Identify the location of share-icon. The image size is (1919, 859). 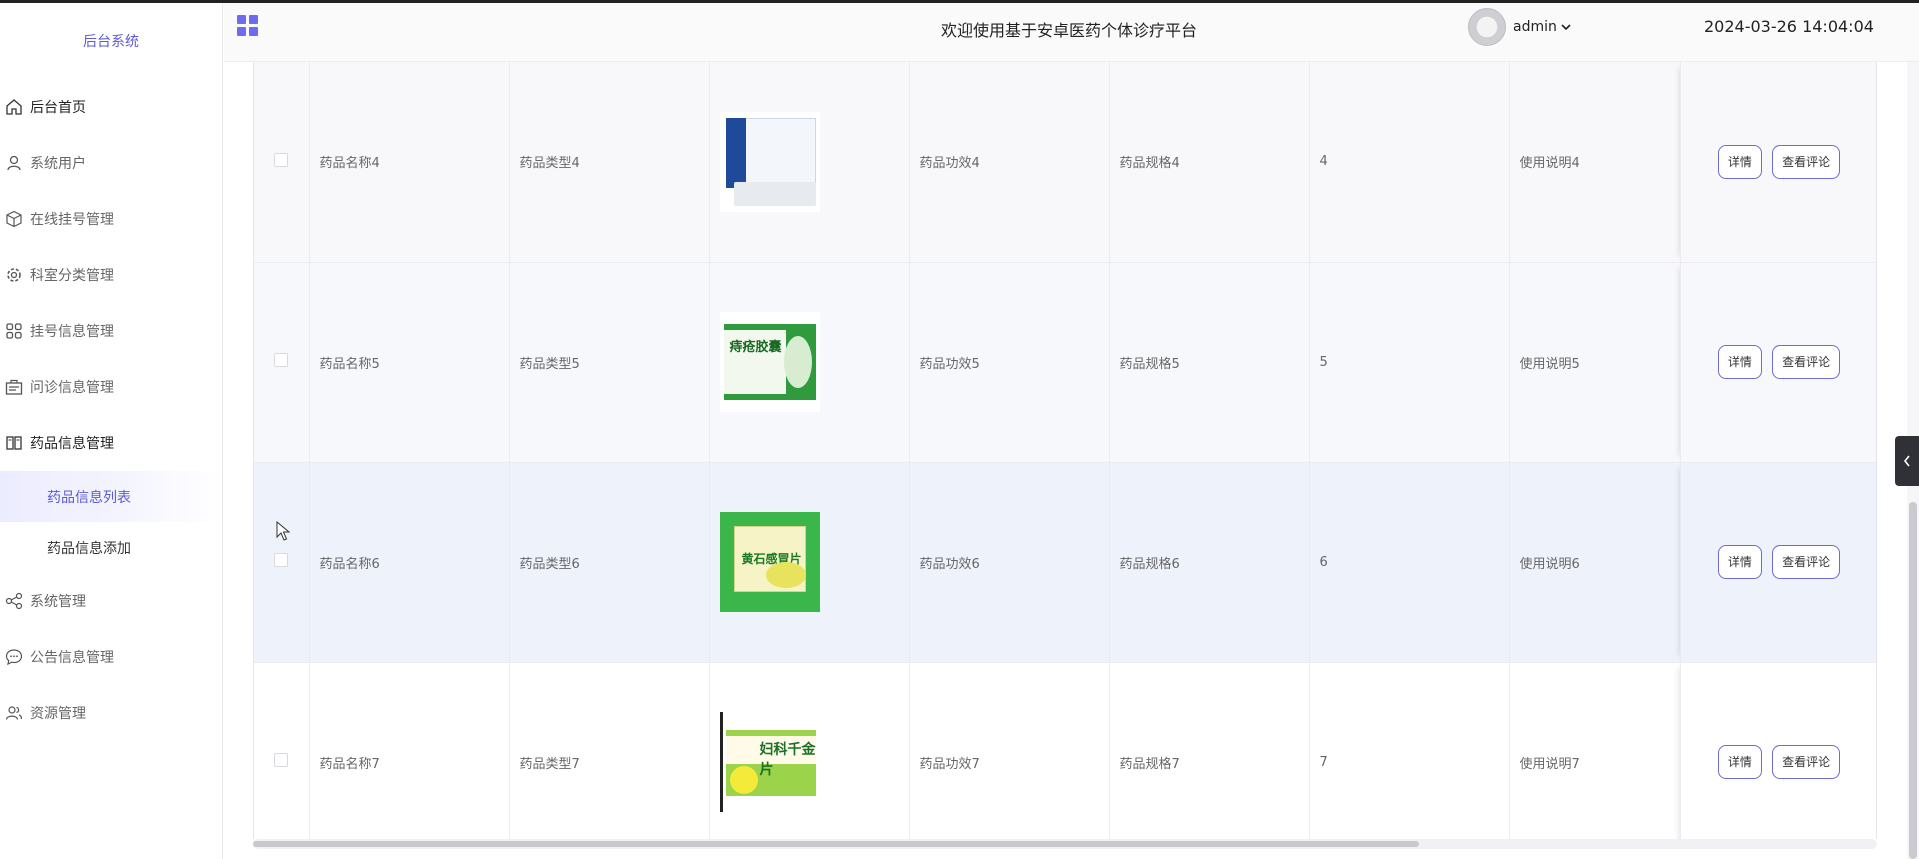
(14, 601).